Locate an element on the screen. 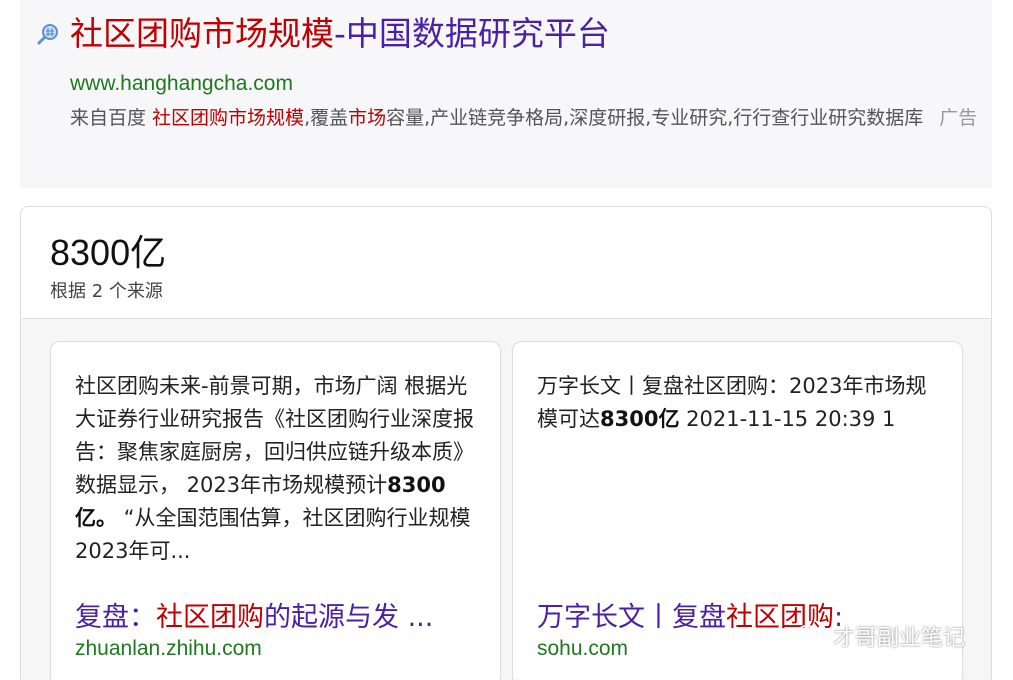 Image resolution: width=1013 pixels, height=680 pixels. ad-url: www.hanghangcha.com is located at coordinates (181, 84).